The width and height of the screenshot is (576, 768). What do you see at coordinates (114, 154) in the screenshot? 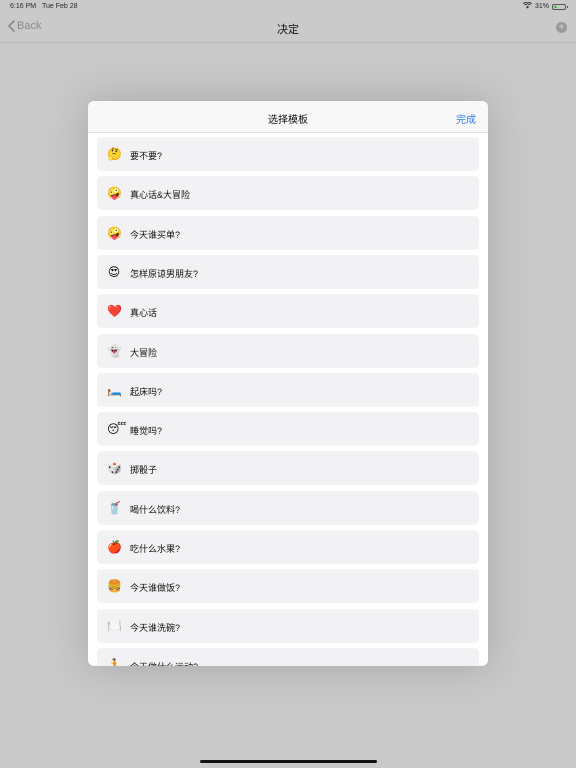
I see `thinking-face-icon: 🤔` at bounding box center [114, 154].